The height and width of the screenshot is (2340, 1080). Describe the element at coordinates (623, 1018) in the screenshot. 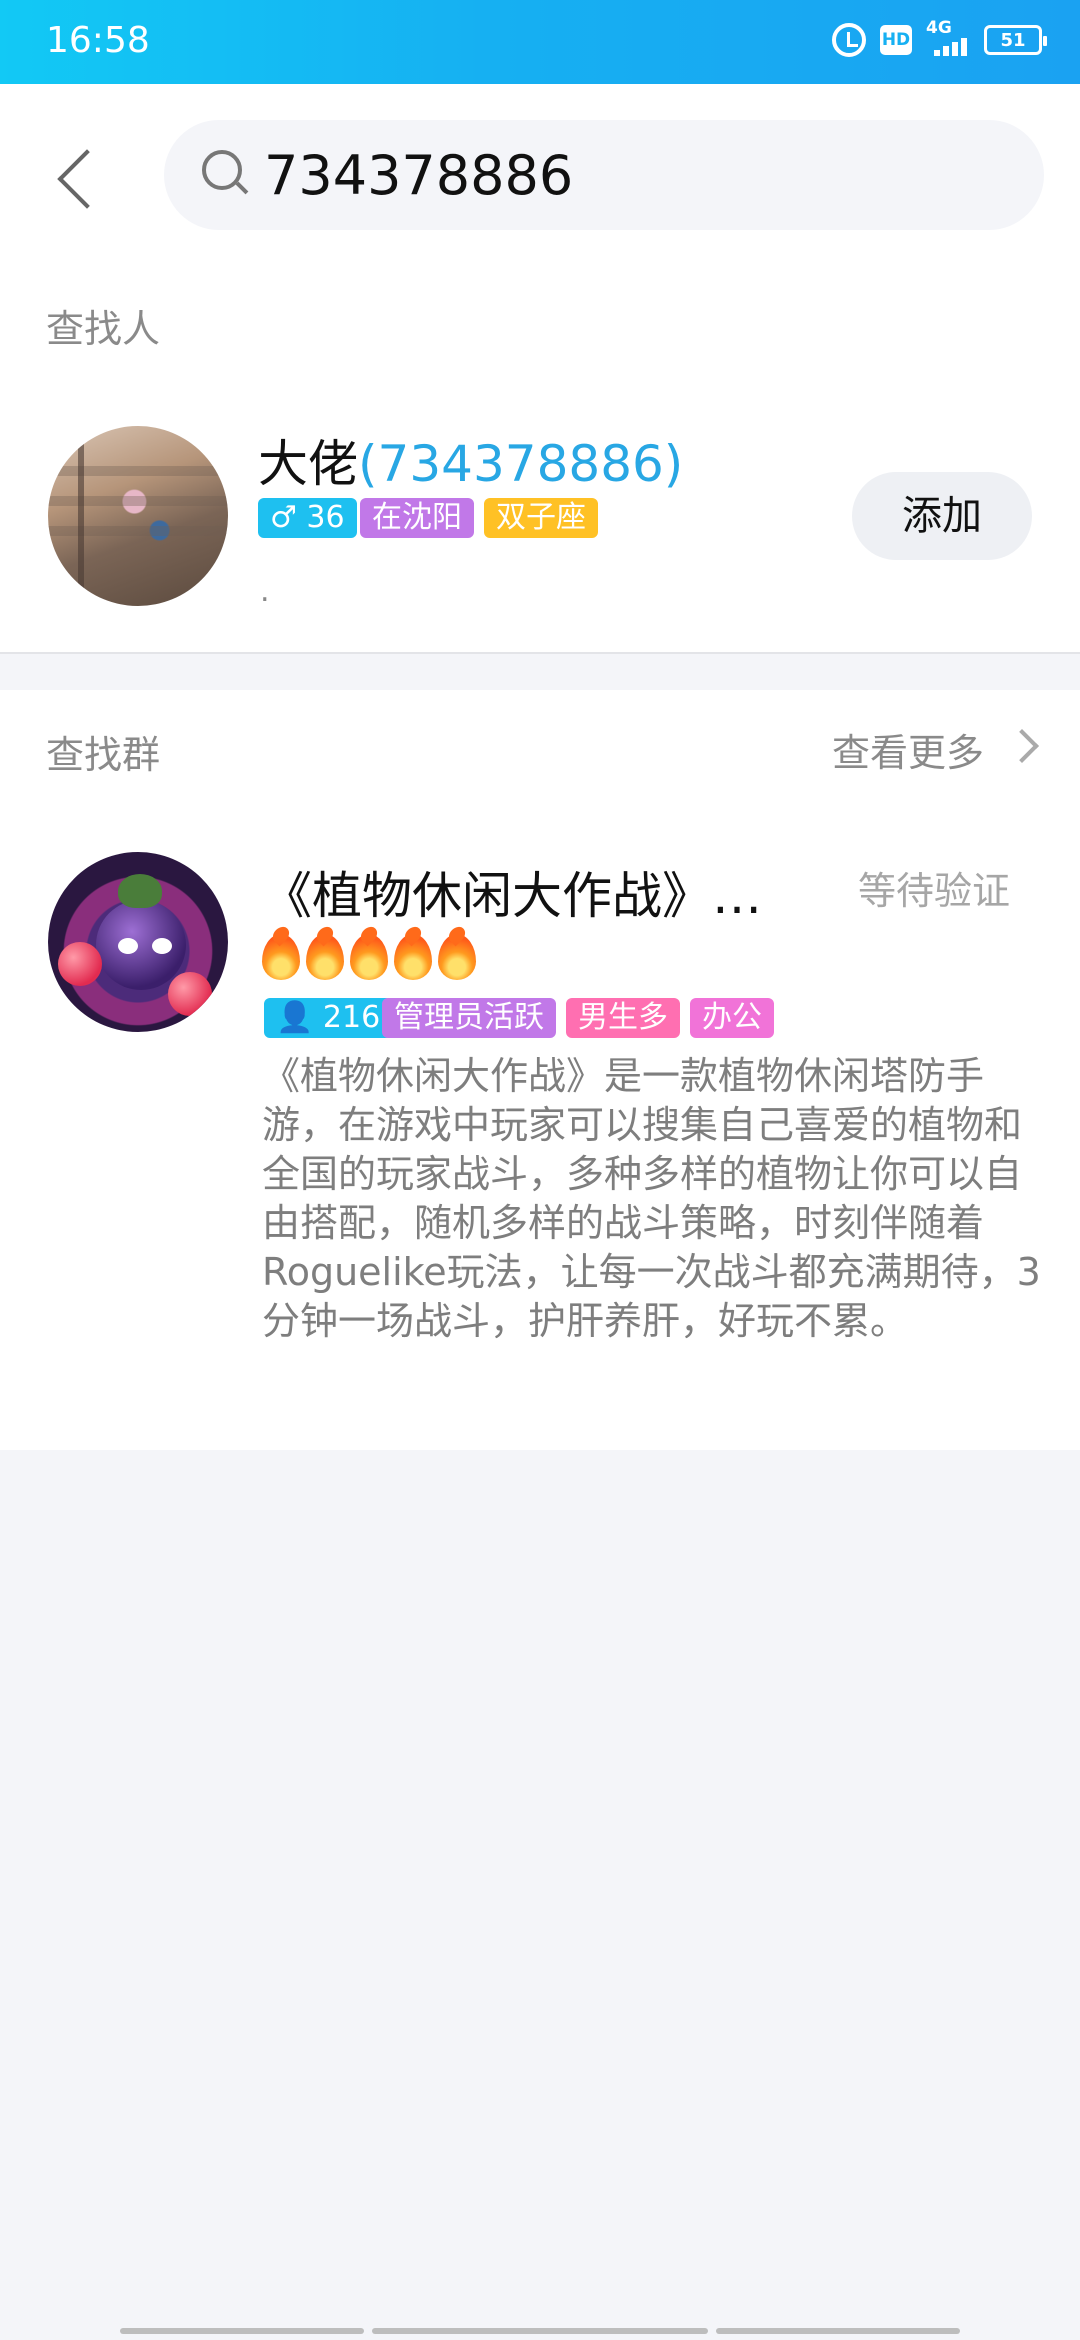

I see `group-tag-mostly-male: 男生多` at that location.